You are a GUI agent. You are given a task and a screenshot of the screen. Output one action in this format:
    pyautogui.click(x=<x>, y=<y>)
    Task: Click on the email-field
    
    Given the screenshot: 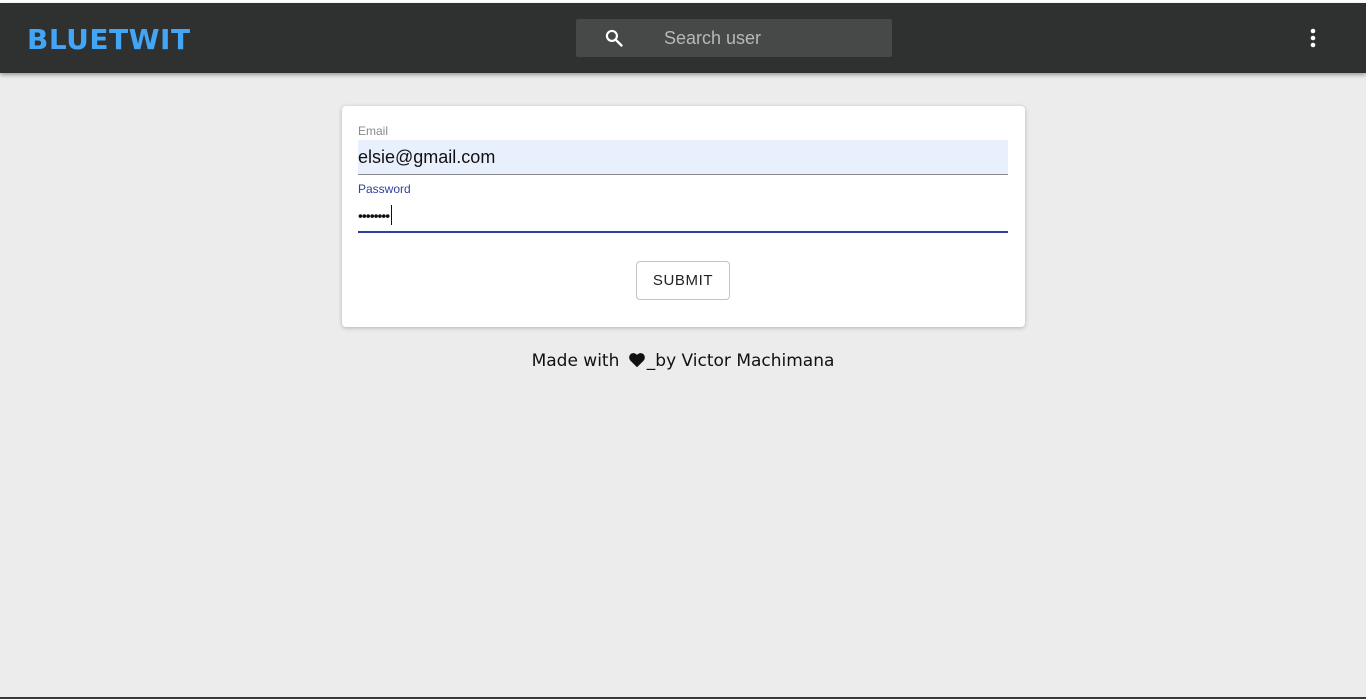 What is the action you would take?
    pyautogui.click(x=683, y=157)
    